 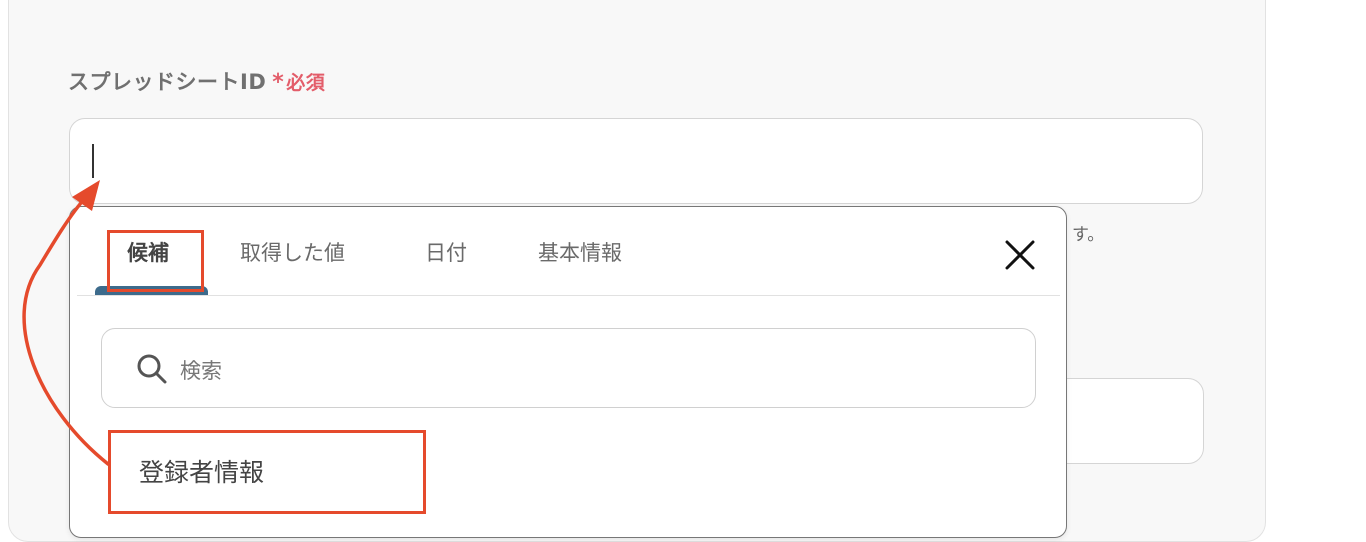 What do you see at coordinates (292, 252) in the screenshot?
I see `tab-retrieved-values: 取得した値` at bounding box center [292, 252].